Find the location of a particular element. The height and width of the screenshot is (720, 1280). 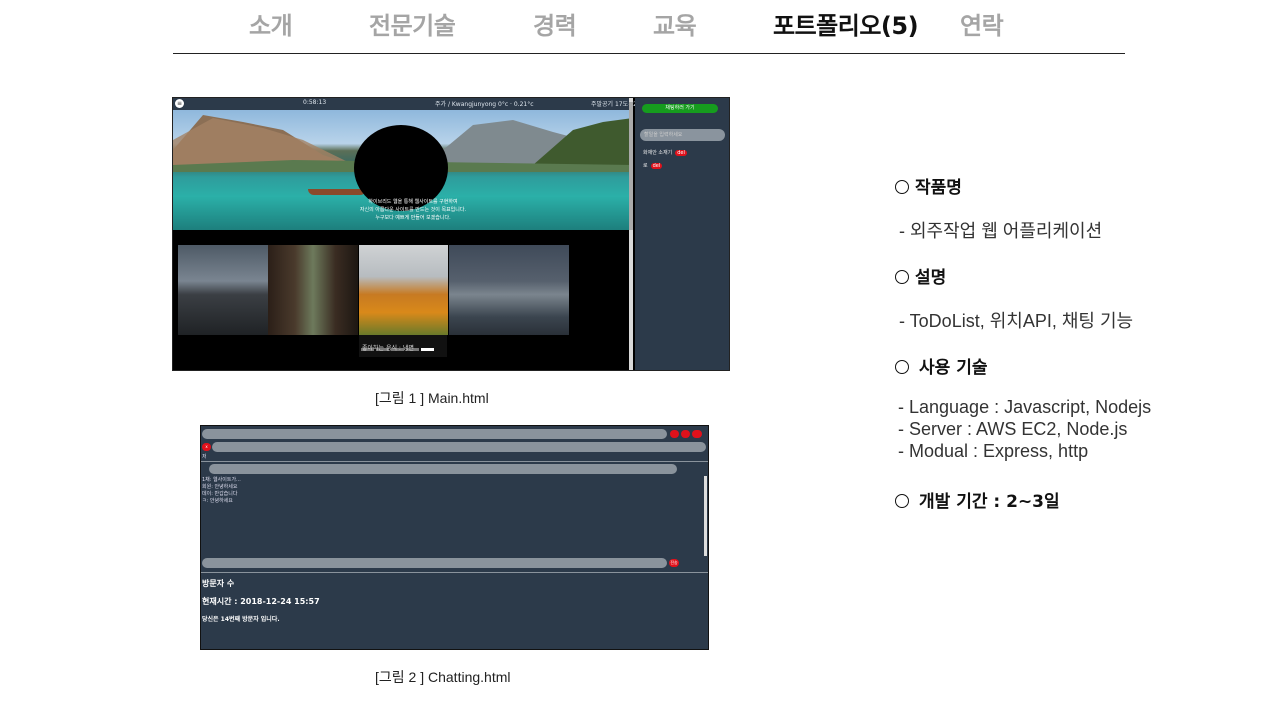

nav-item-education: 교육 is located at coordinates (675, 23).